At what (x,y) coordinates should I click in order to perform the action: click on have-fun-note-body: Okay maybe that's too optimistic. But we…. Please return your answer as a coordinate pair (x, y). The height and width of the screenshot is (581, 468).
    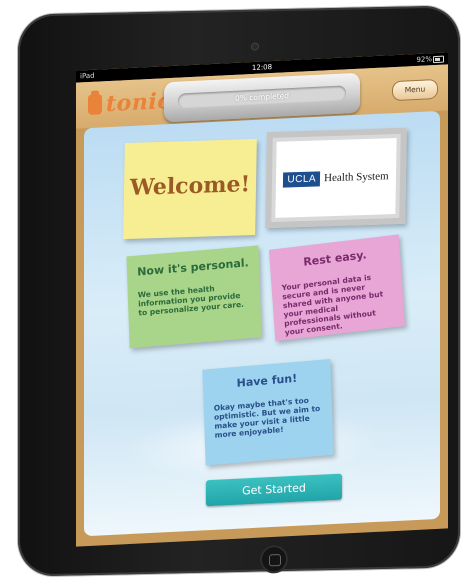
    Looking at the image, I should click on (267, 417).